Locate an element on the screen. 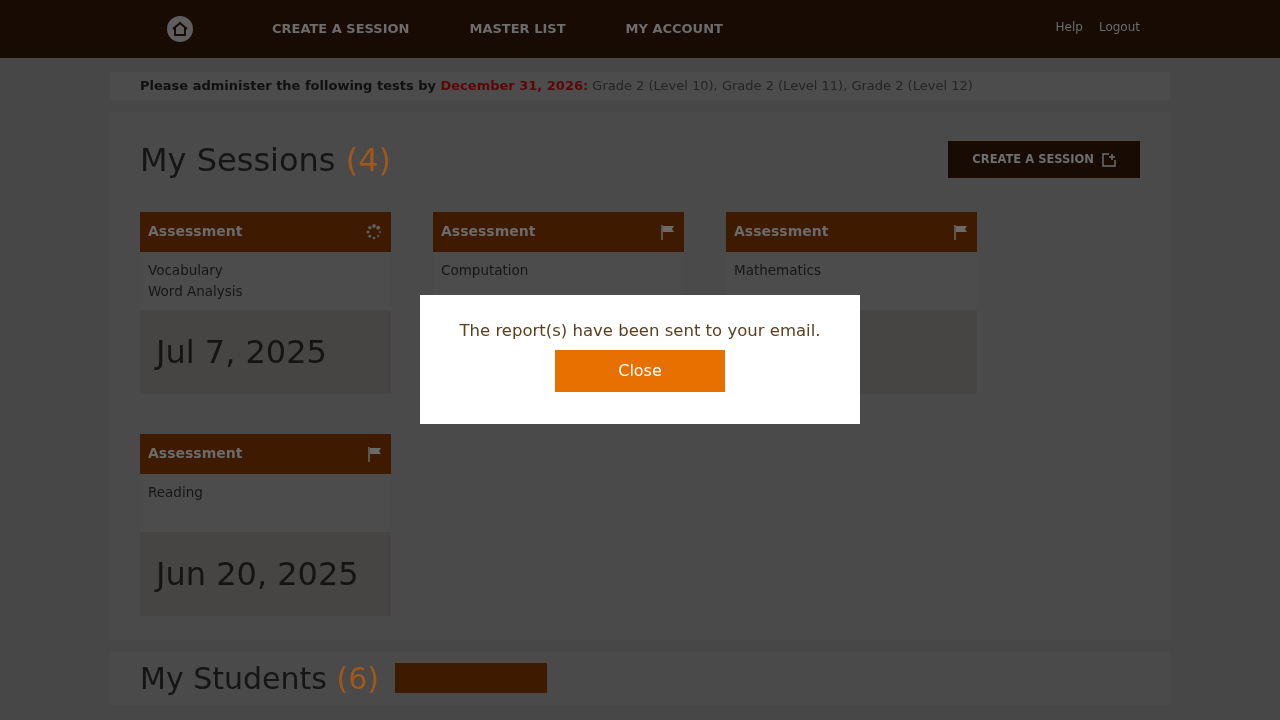 Image resolution: width=1280 pixels, height=720 pixels. dialog-message: The report(s) have been sent to your email. is located at coordinates (640, 331).